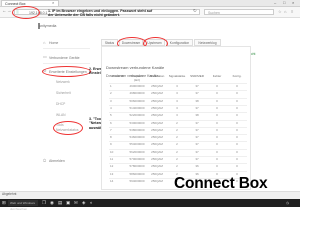 Image resolution: width=320 pixels, height=240 pixels. Describe the element at coordinates (195, 11) in the screenshot. I see `reload-icon: ↻` at that location.